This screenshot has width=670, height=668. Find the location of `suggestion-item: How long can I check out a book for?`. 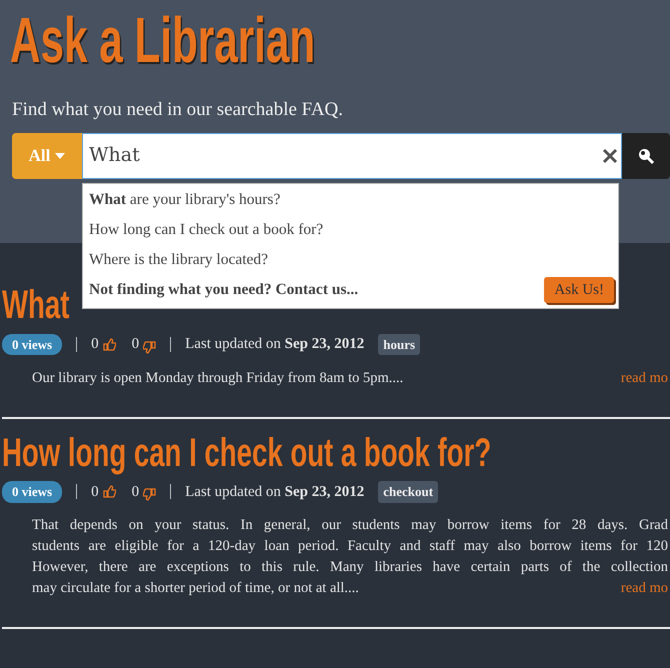

suggestion-item: How long can I check out a book for? is located at coordinates (350, 230).